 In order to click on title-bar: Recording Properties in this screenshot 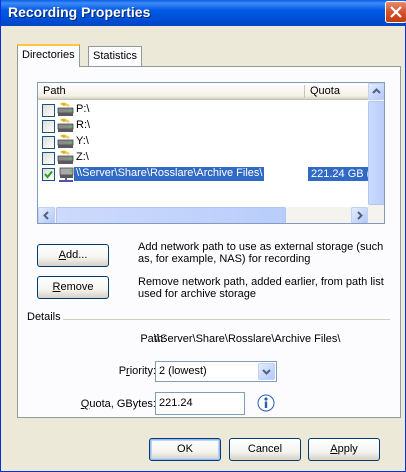, I will do `click(203, 13)`.